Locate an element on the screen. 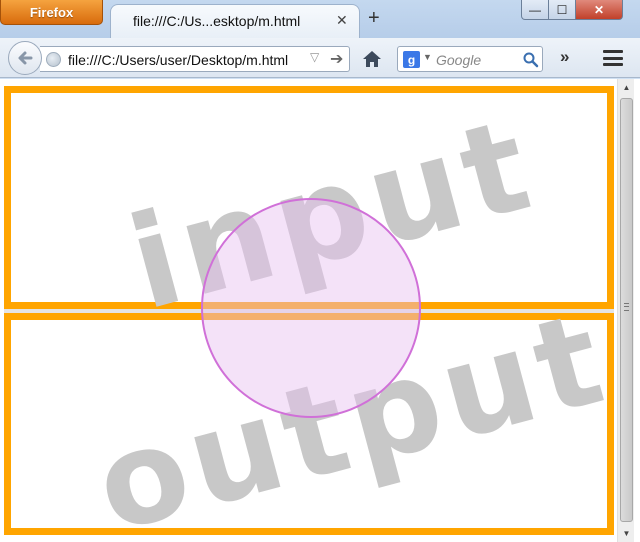  close-icon: ✕ is located at coordinates (342, 20).